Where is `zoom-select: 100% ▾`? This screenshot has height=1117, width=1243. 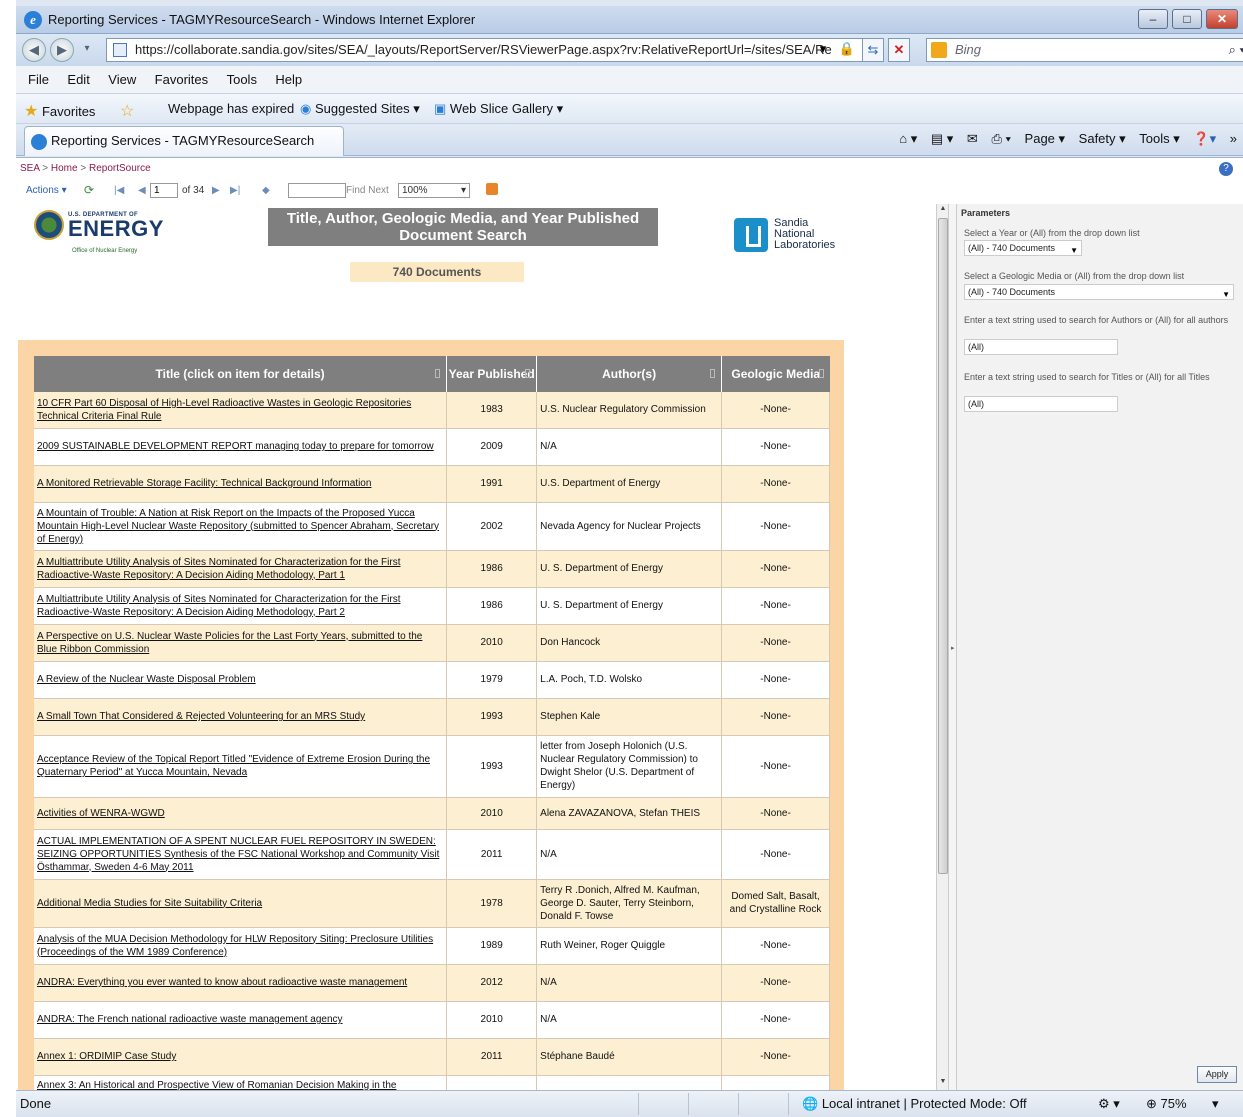
zoom-select: 100% ▾ is located at coordinates (434, 190).